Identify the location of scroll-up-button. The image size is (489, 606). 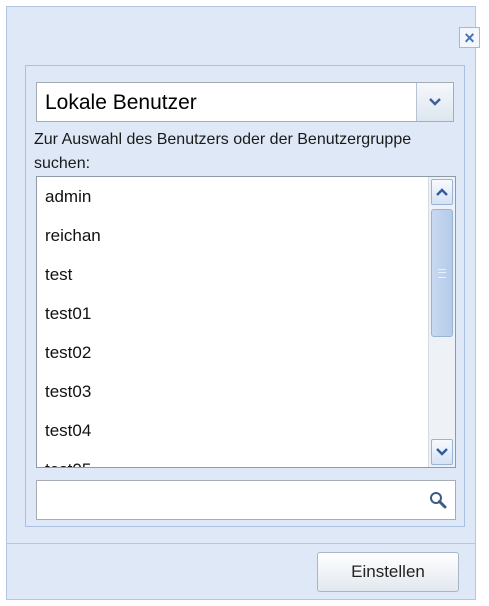
(442, 192).